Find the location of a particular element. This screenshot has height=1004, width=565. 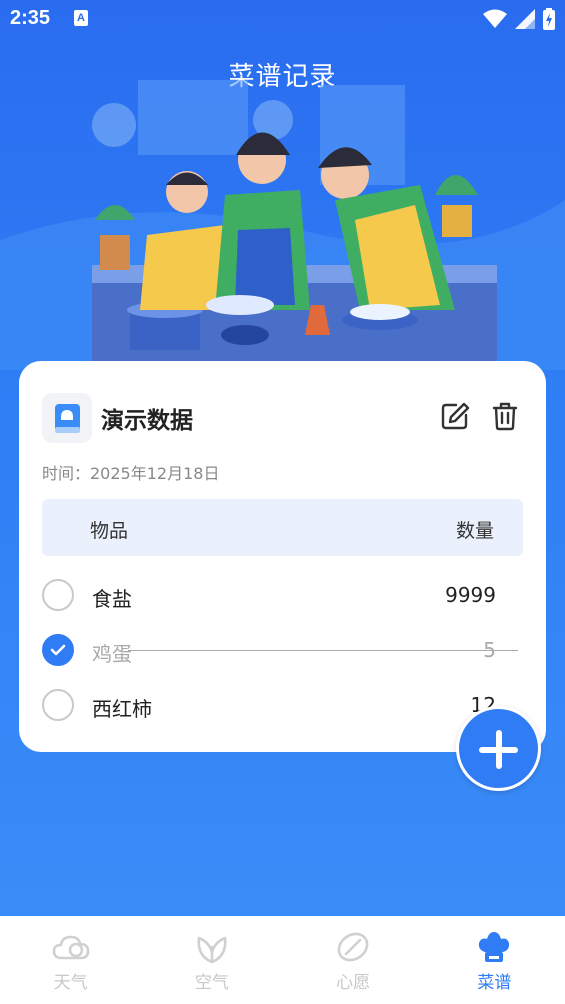

ingredient-row-salt: 食盐 9999 is located at coordinates (282, 595).